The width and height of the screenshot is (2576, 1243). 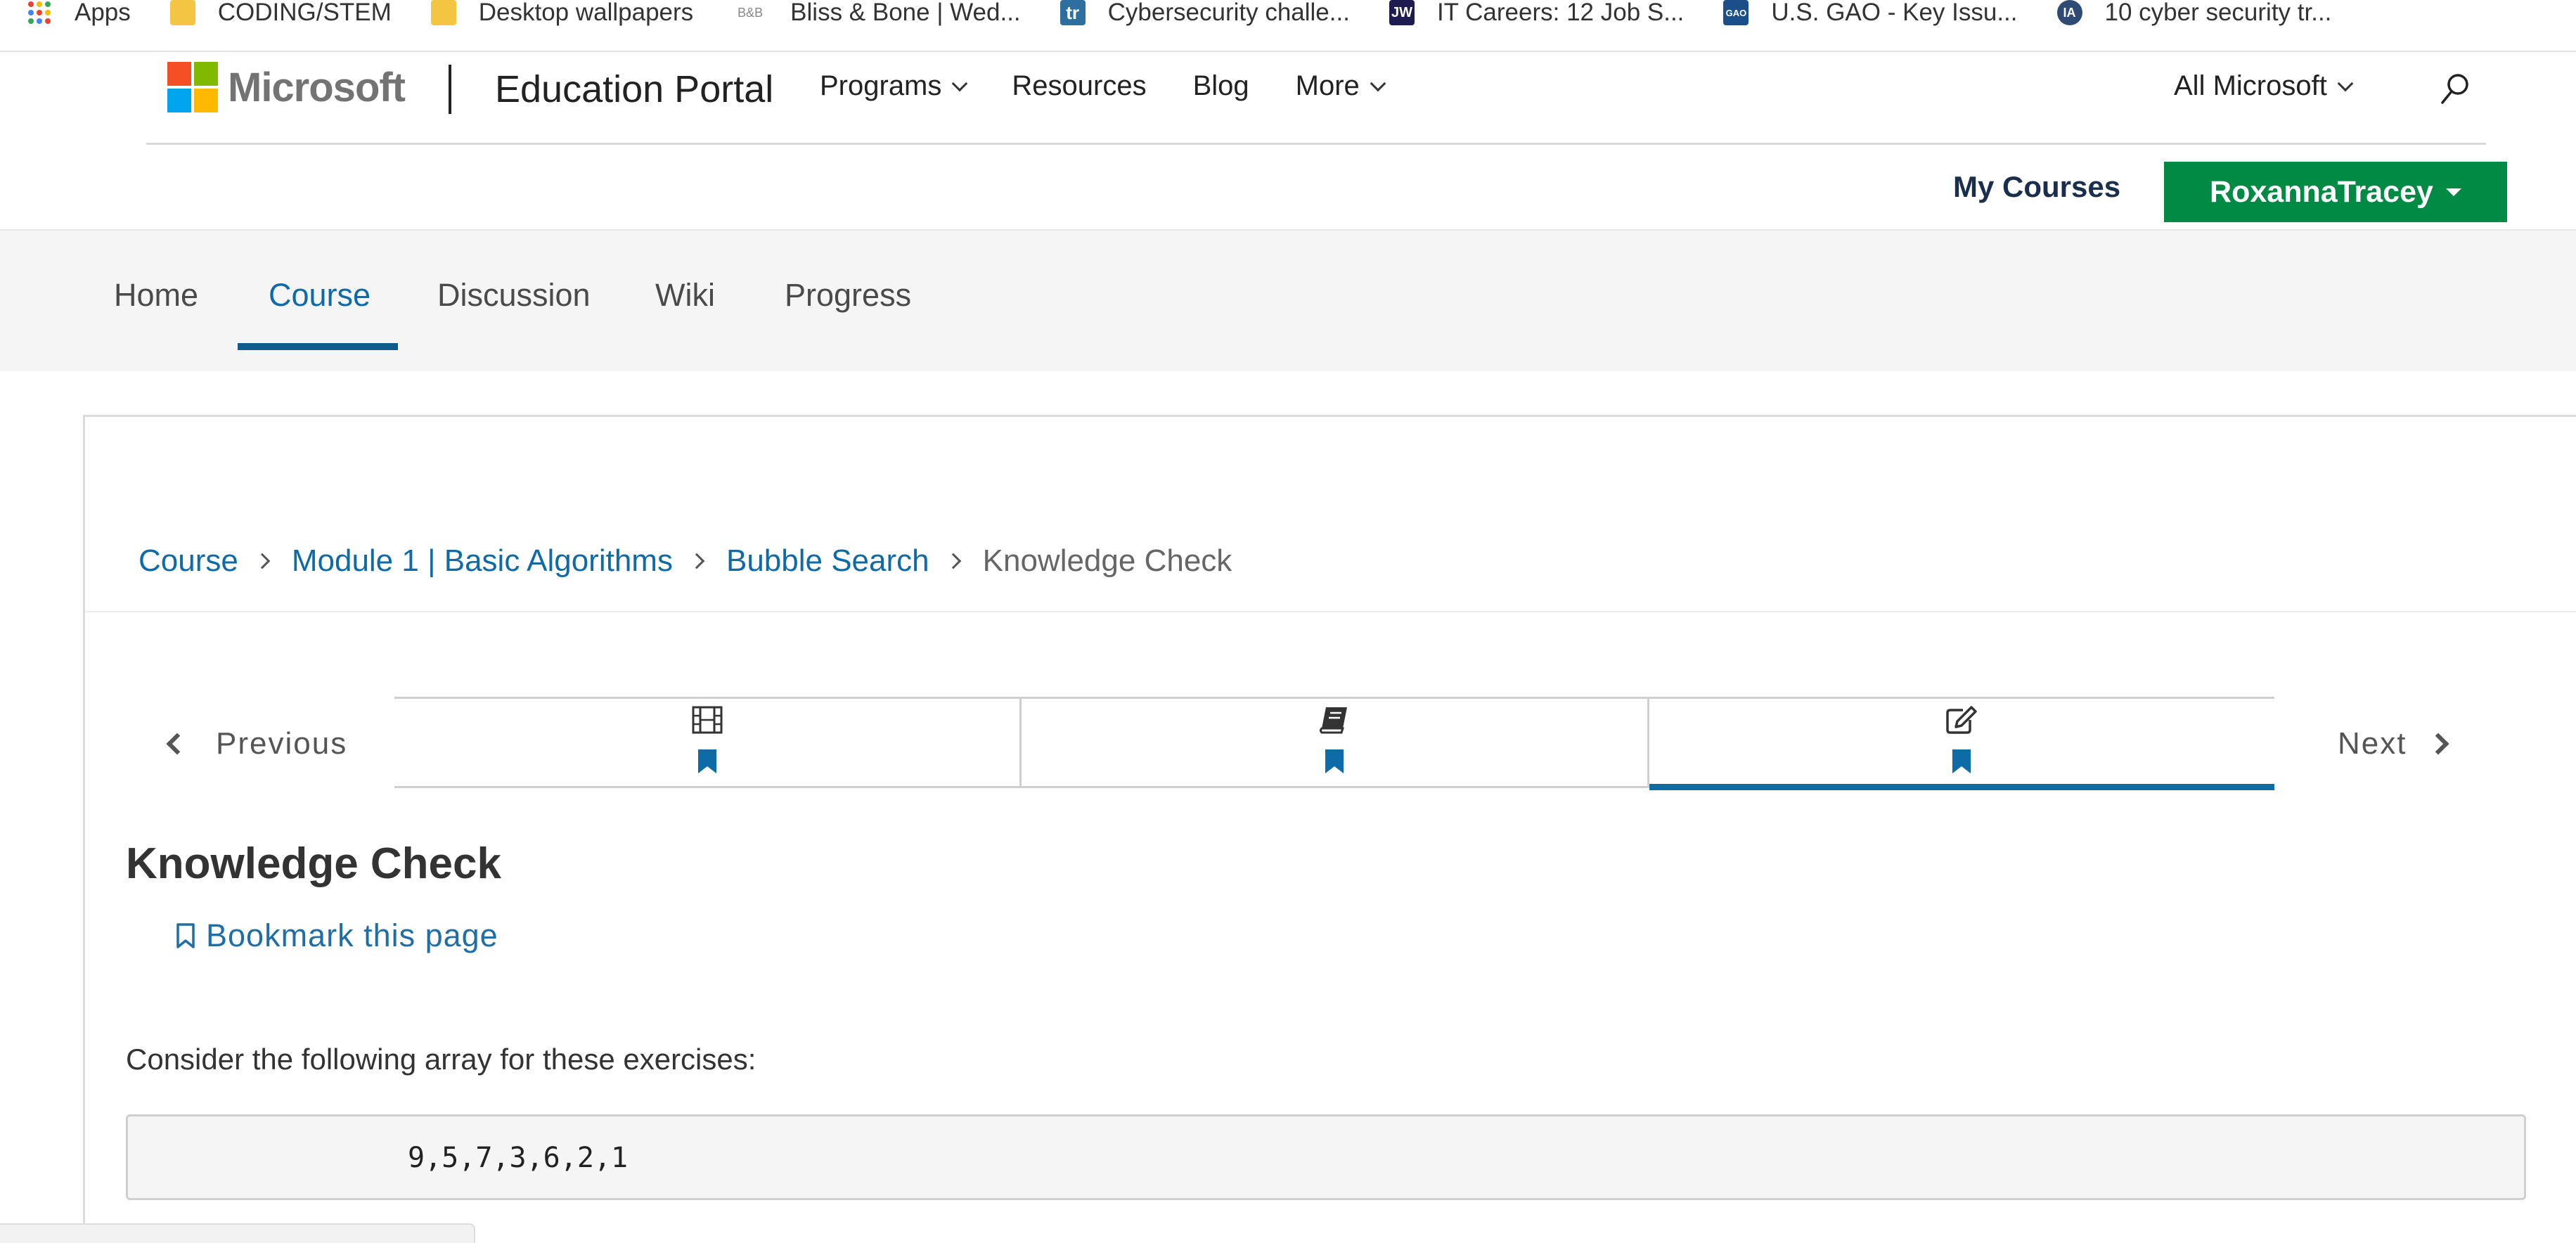 I want to click on status-bar-url, so click(x=237, y=1233).